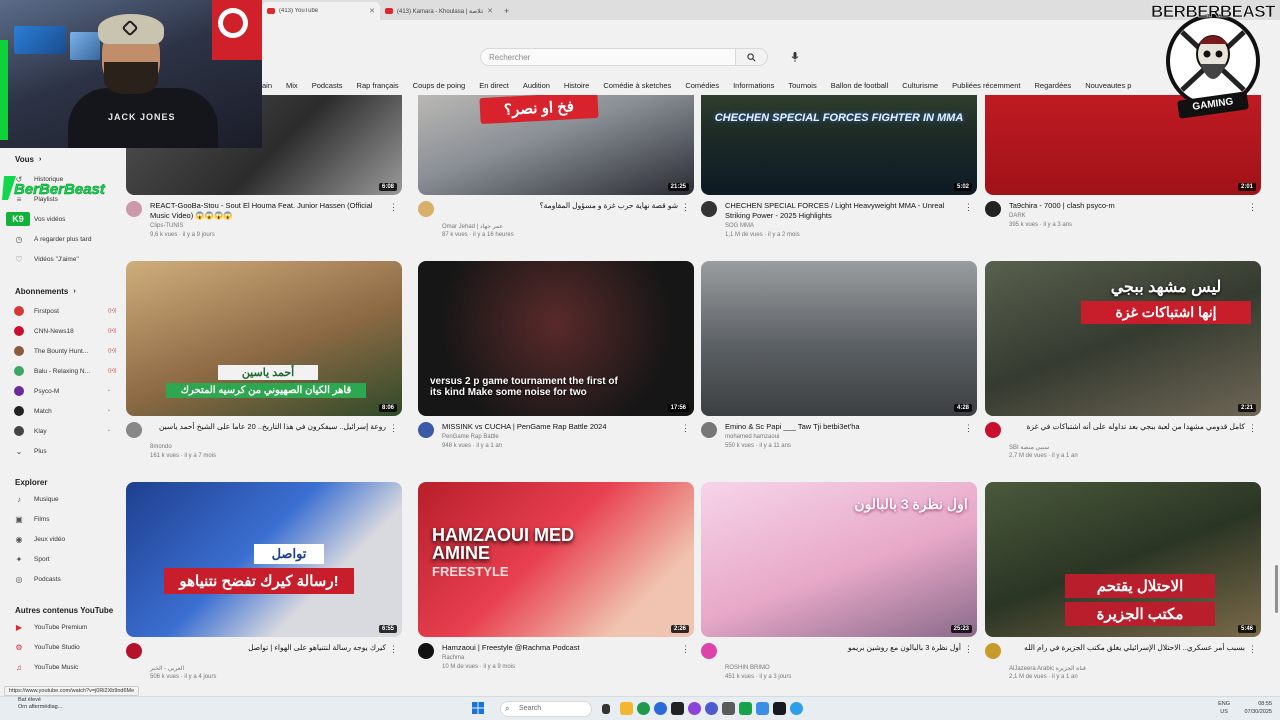 This screenshot has height=720, width=1280. I want to click on channel-name: Clips-TUNIS, so click(166, 226).